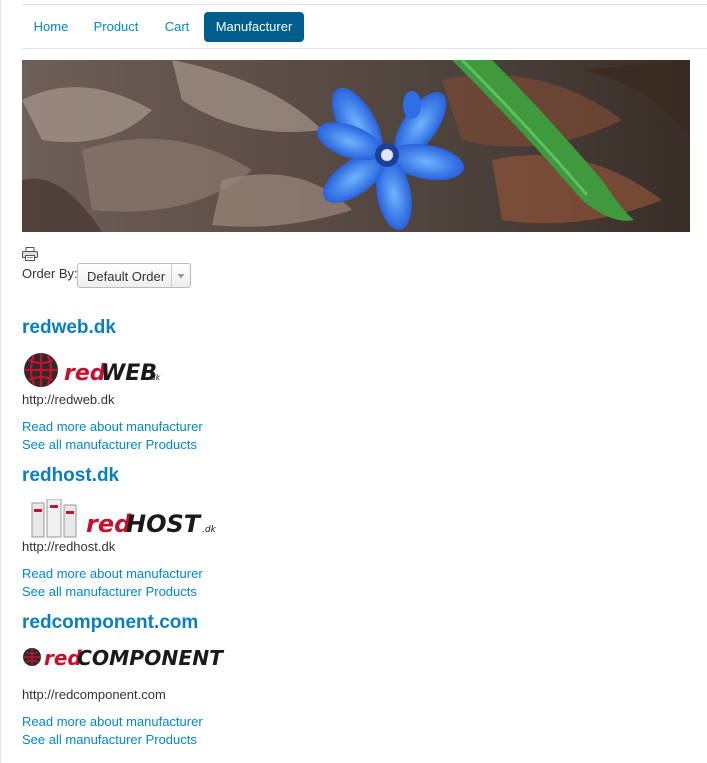 The height and width of the screenshot is (763, 707). Describe the element at coordinates (150, 658) in the screenshot. I see `svg-text: COMPONENT` at that location.